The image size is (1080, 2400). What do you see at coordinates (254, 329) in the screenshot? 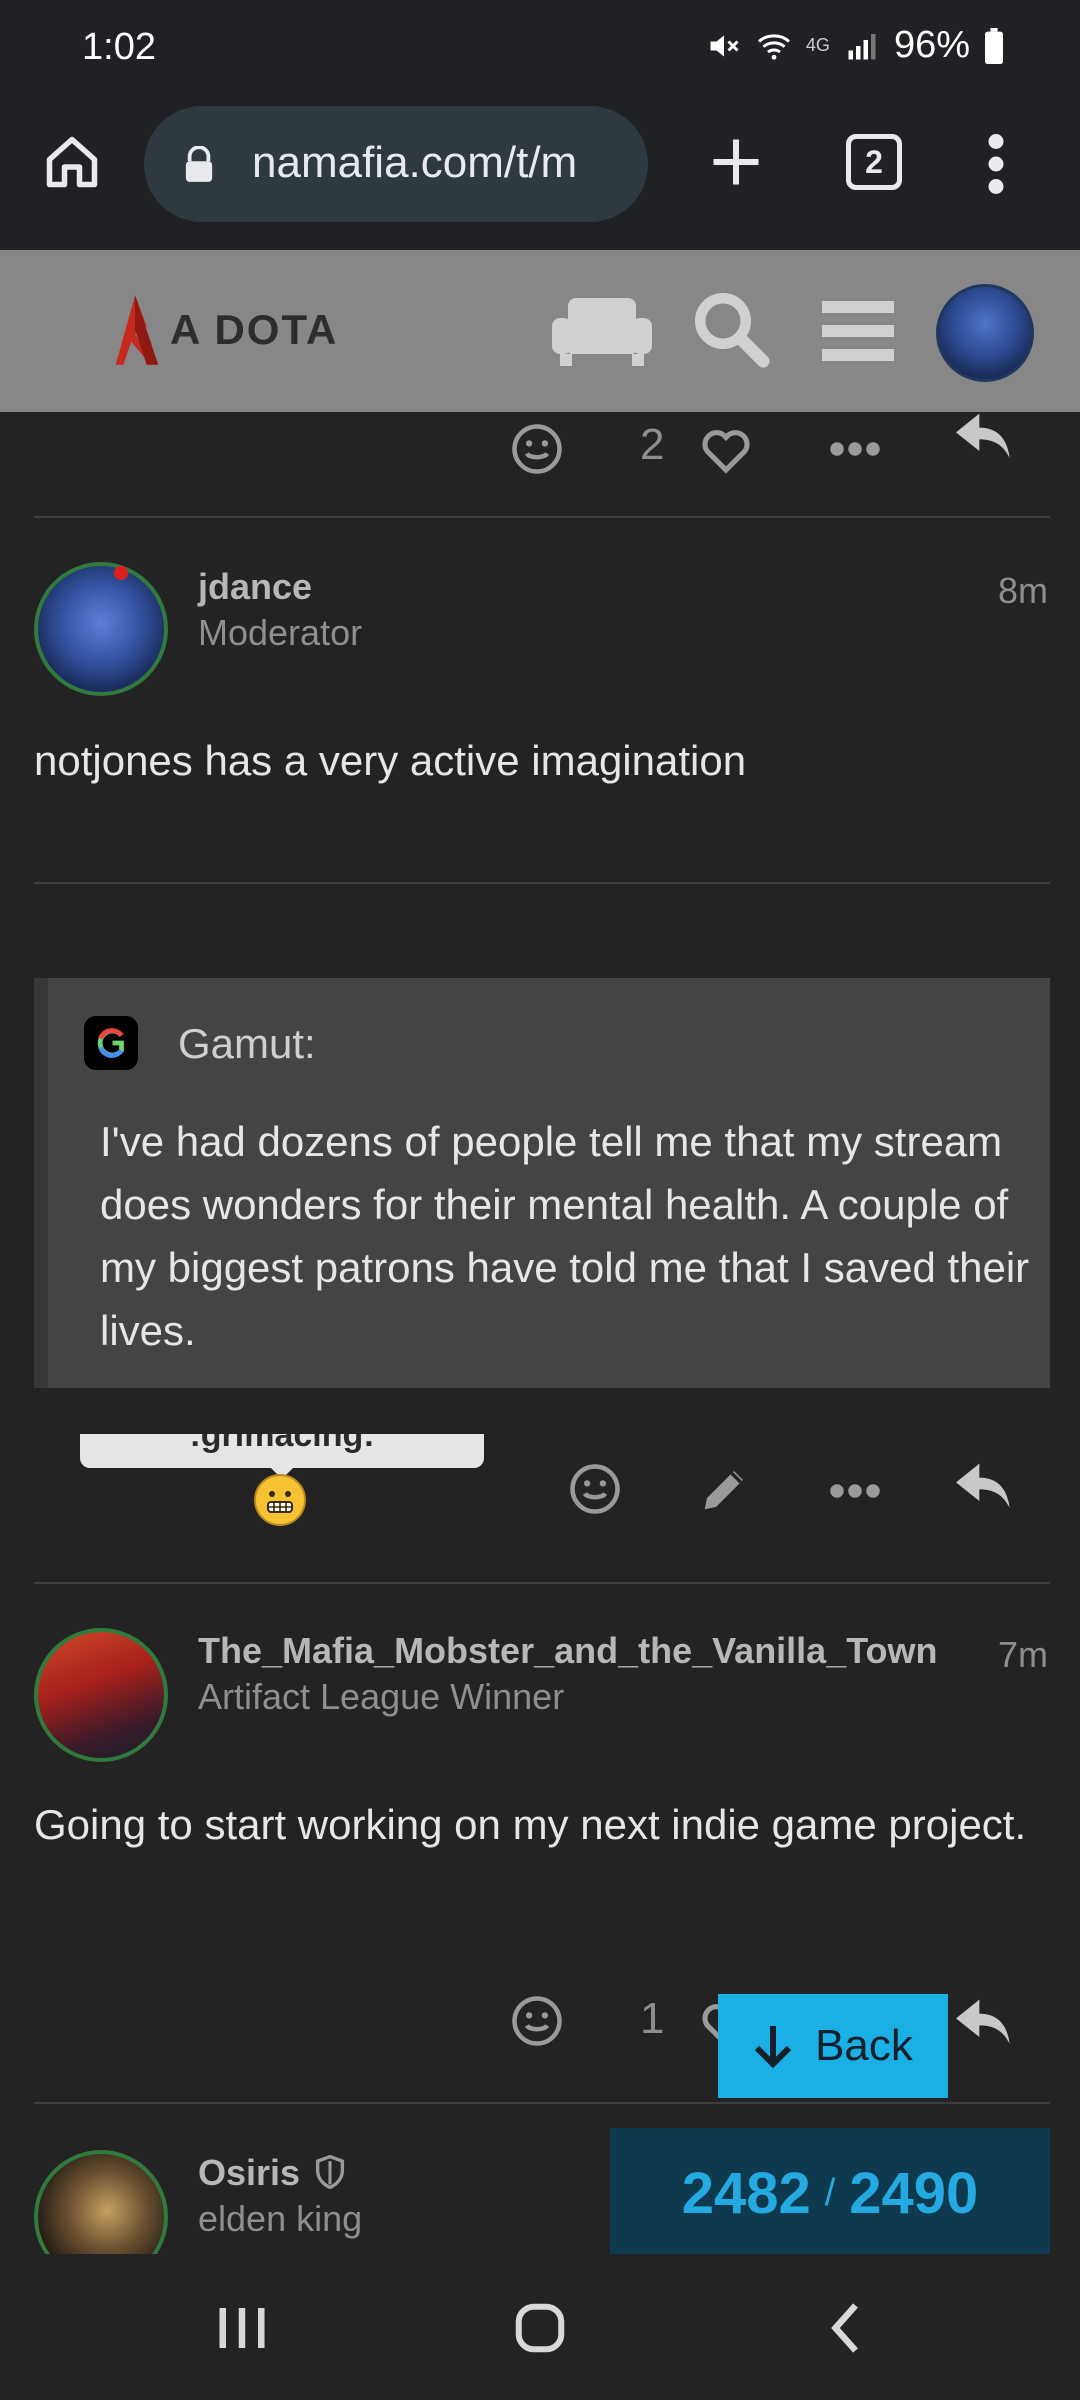
I see `logo-text: A DOTA` at bounding box center [254, 329].